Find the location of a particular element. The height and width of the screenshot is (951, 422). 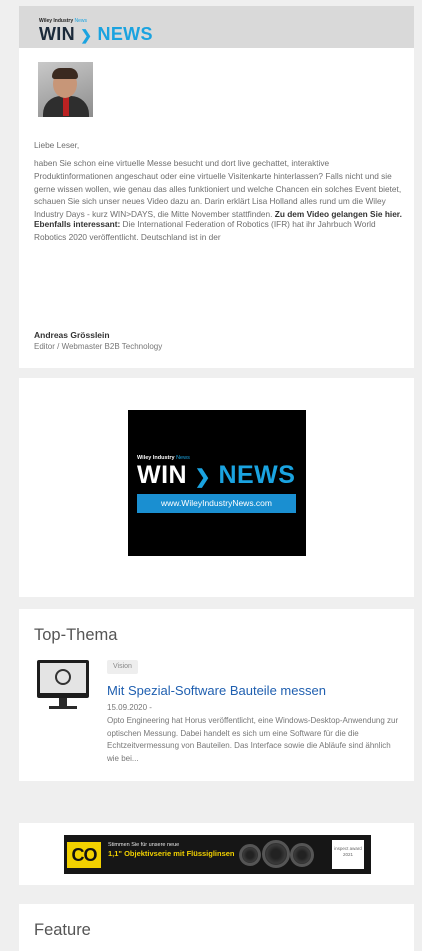

win-news-logo: WIN ❯ NEWS is located at coordinates (96, 34).